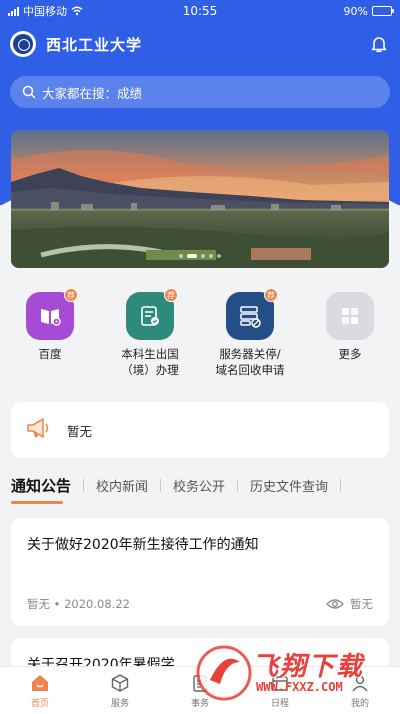 The image size is (400, 714). What do you see at coordinates (119, 704) in the screenshot?
I see `nav-label: 服务` at bounding box center [119, 704].